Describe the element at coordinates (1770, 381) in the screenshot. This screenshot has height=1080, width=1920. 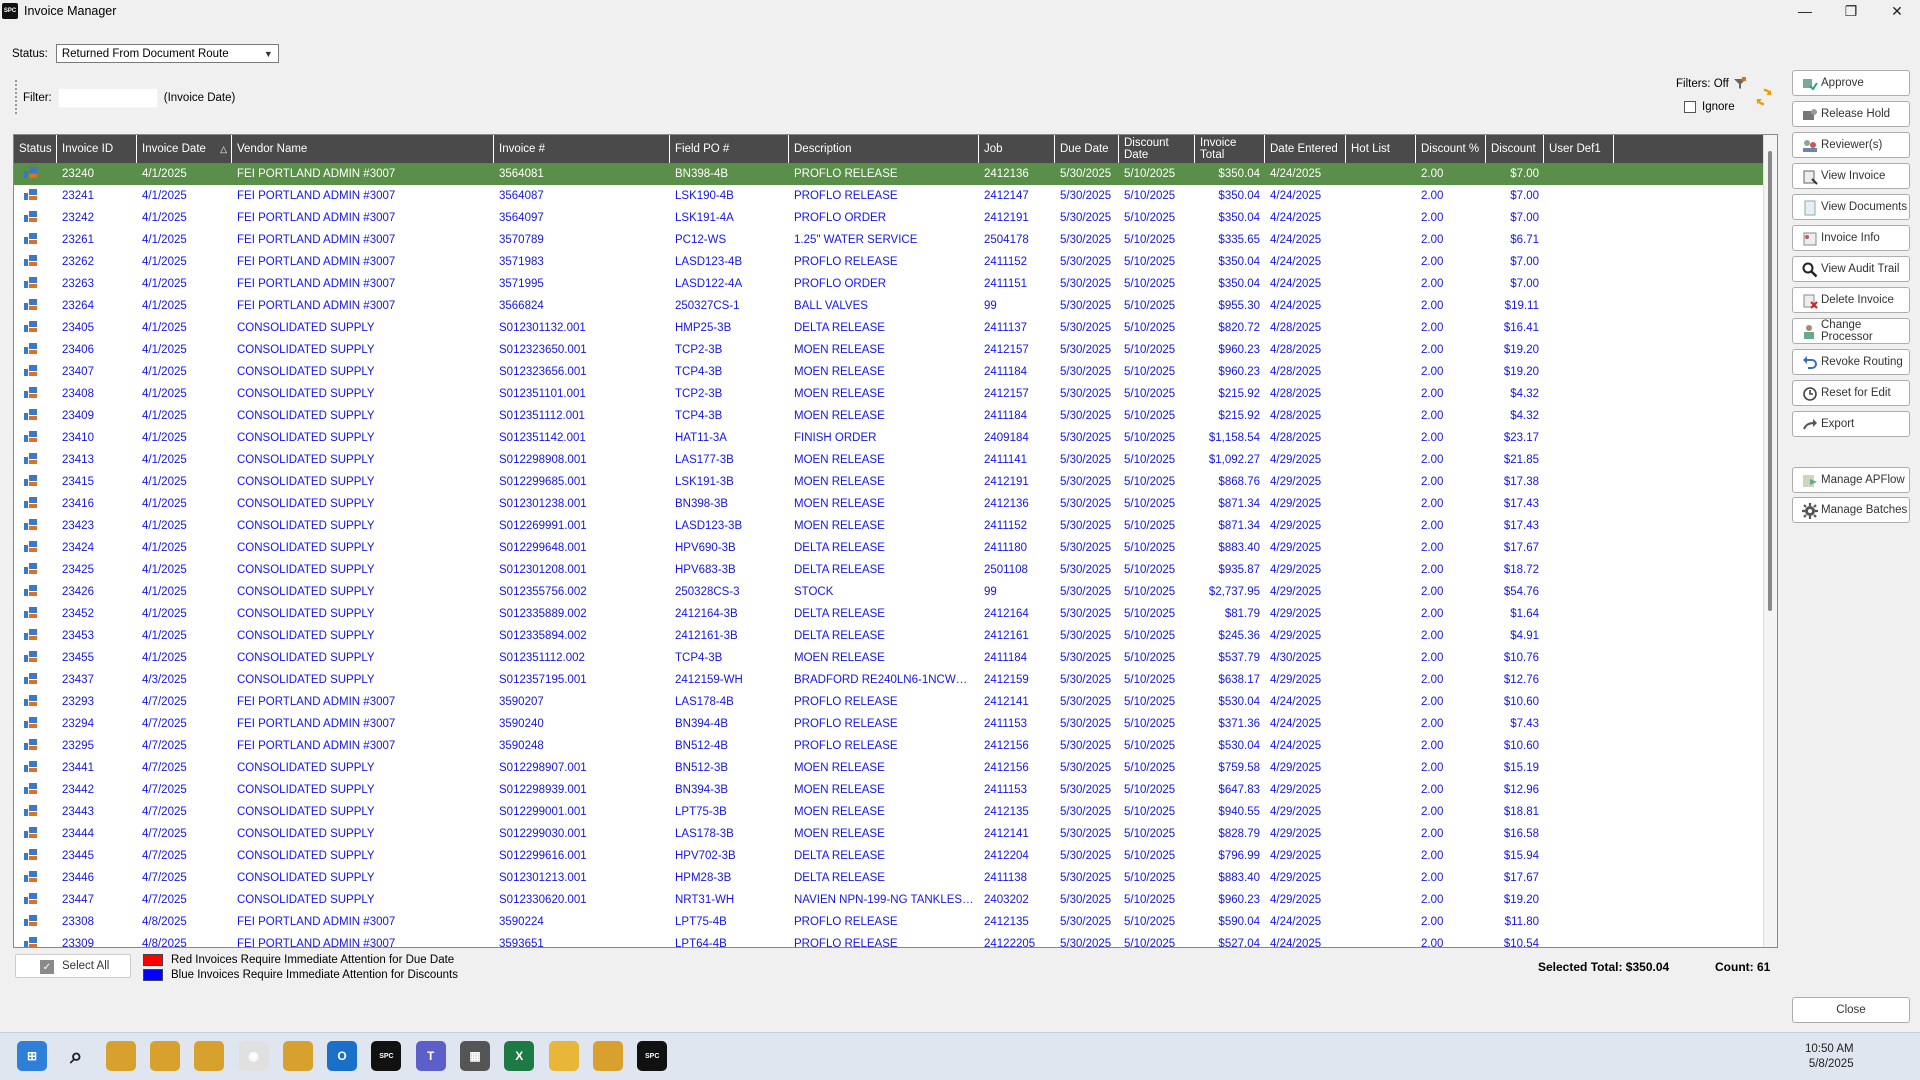
I see `scrollbar-thumb` at that location.